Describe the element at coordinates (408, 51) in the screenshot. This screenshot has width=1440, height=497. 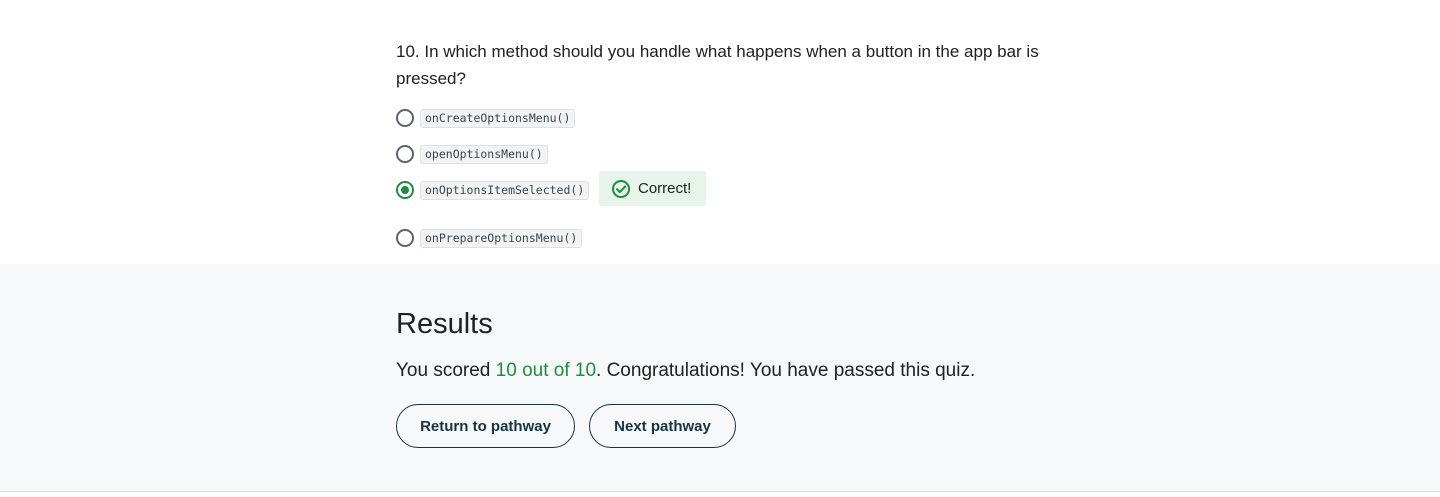
I see `question-number: 10.` at that location.